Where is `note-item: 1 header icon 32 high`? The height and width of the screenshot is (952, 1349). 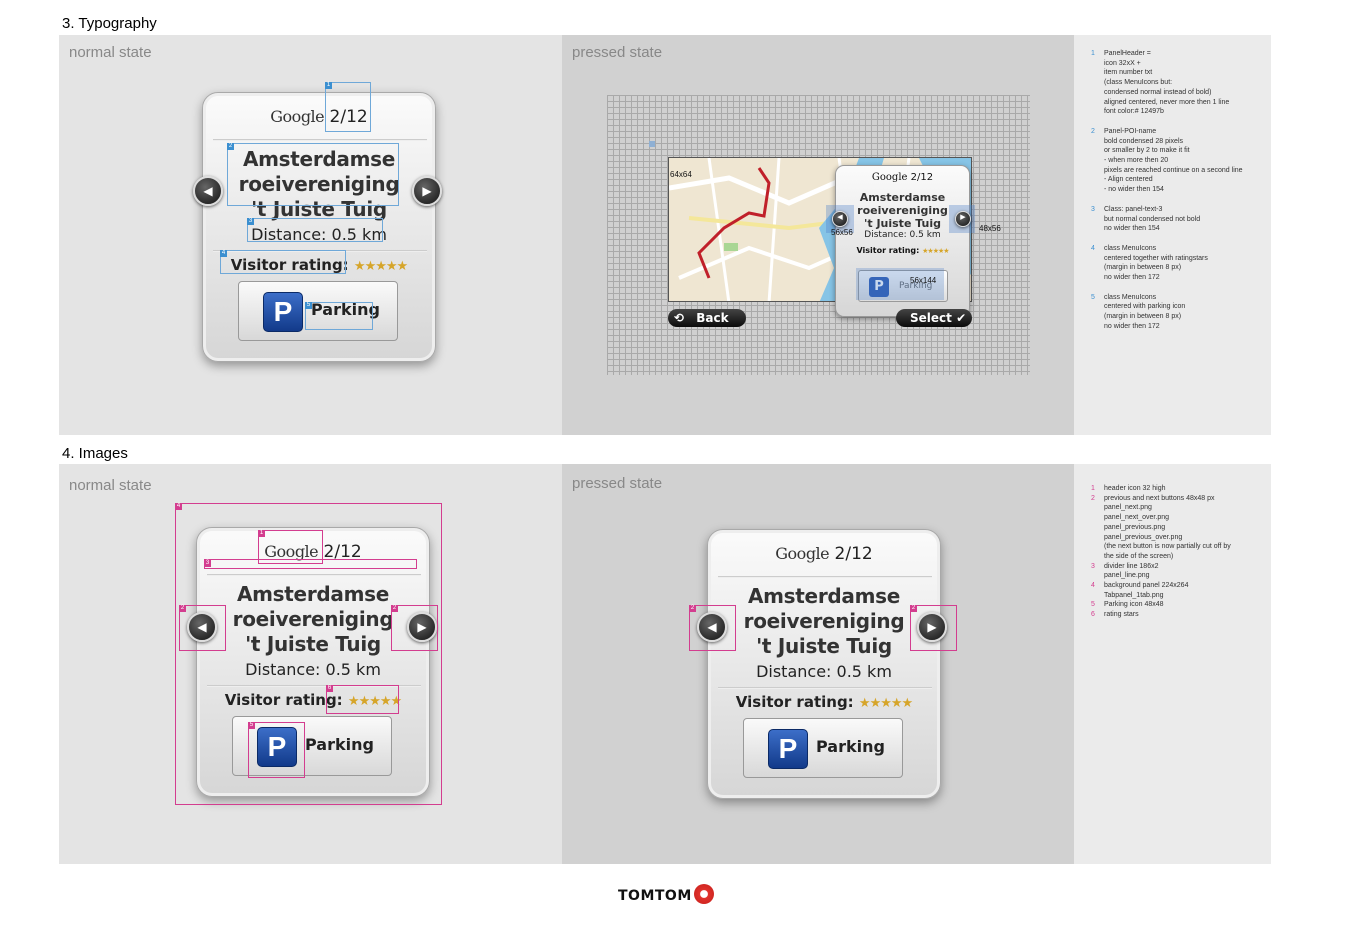 note-item: 1 header icon 32 high is located at coordinates (1178, 489).